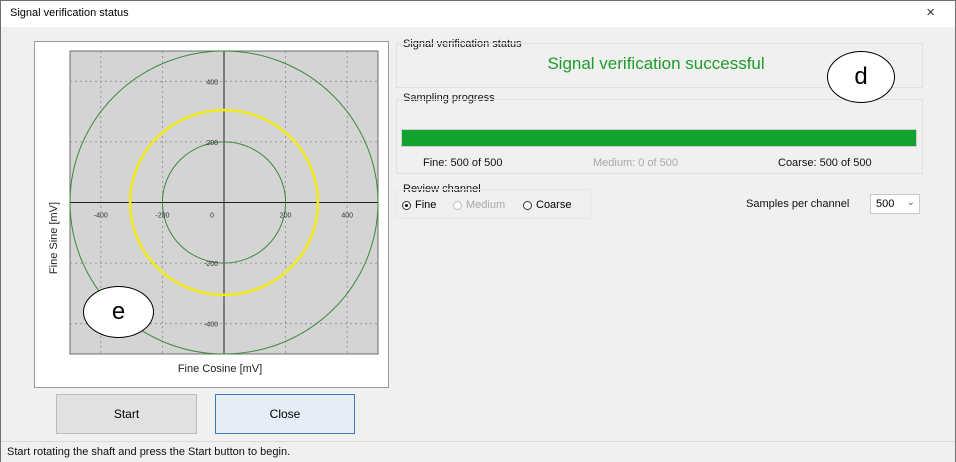 This screenshot has width=956, height=462. I want to click on coarse-count: Coarse: 500 of 500, so click(825, 163).